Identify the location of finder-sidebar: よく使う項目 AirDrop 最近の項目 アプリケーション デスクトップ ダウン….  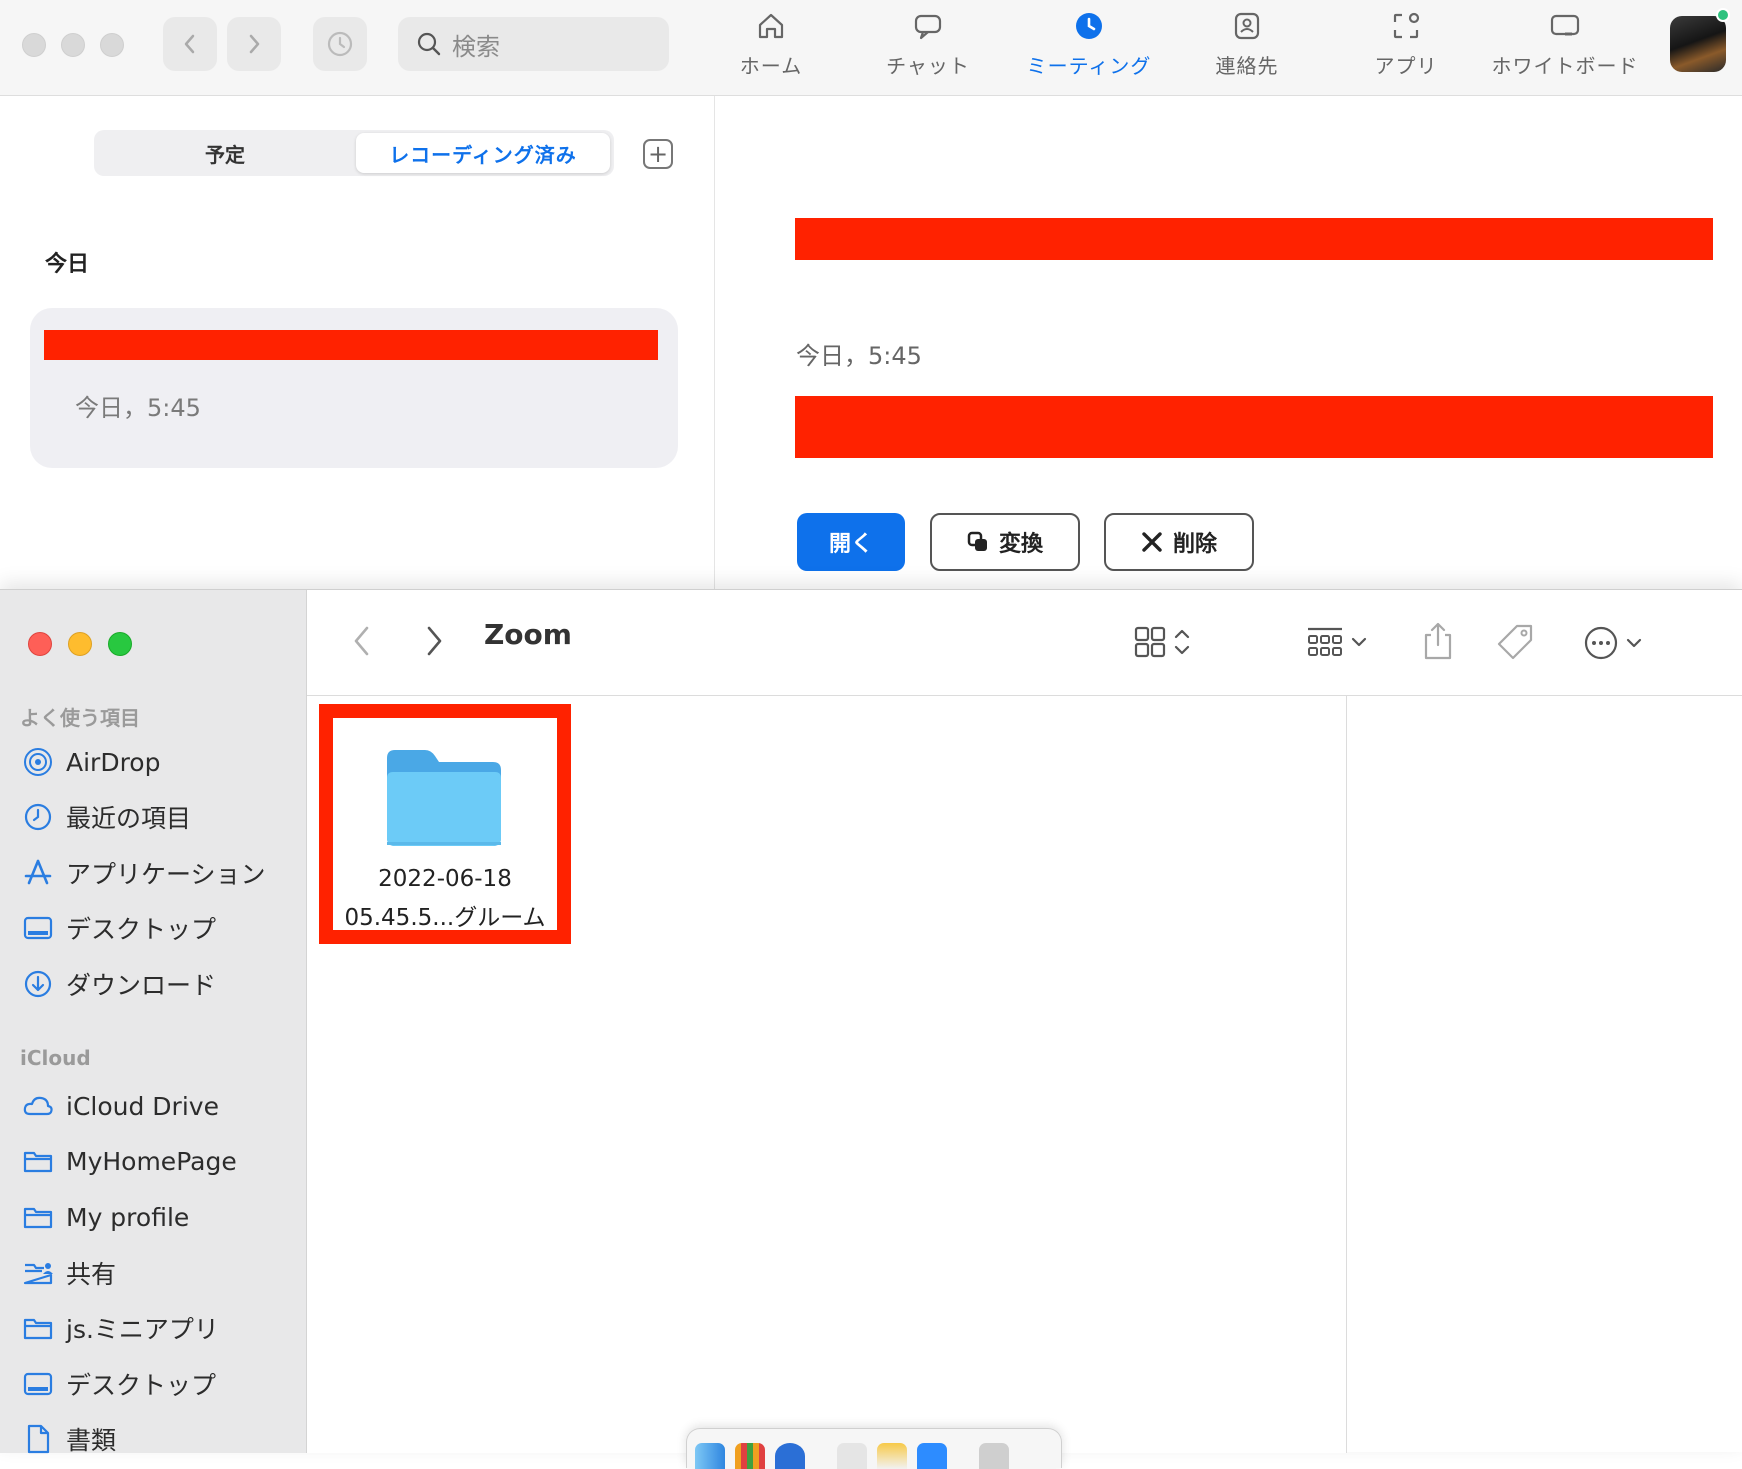
(153, 1022).